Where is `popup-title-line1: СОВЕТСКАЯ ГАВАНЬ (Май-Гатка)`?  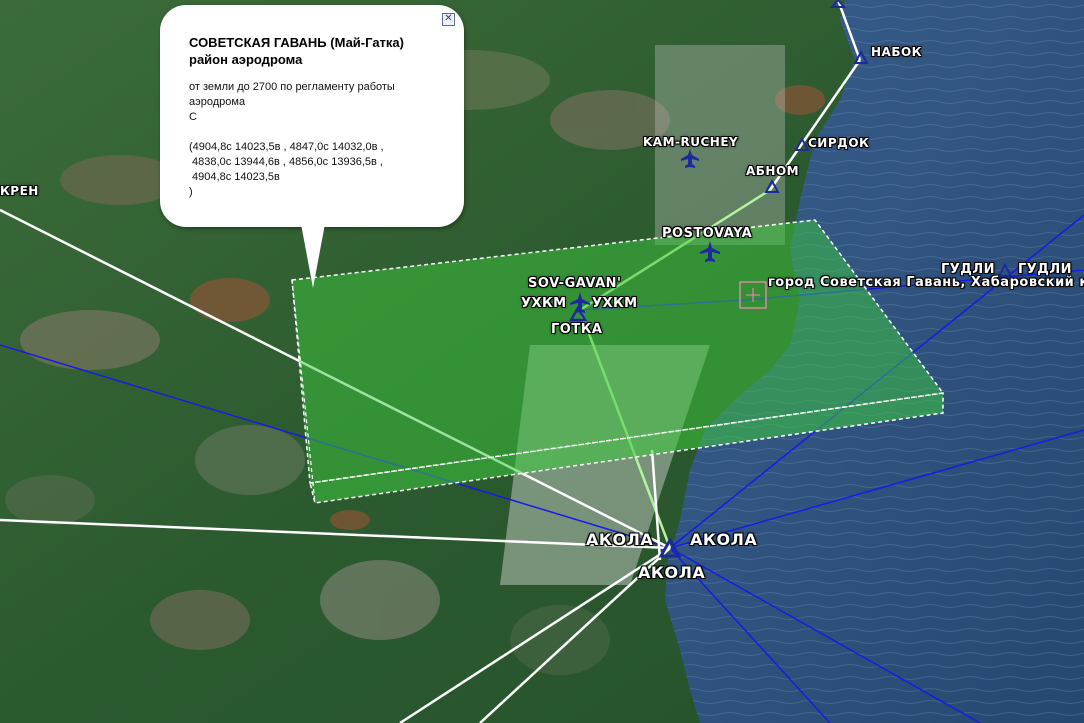
popup-title-line1: СОВЕТСКАЯ ГАВАНЬ (Май-Гатка) is located at coordinates (296, 42).